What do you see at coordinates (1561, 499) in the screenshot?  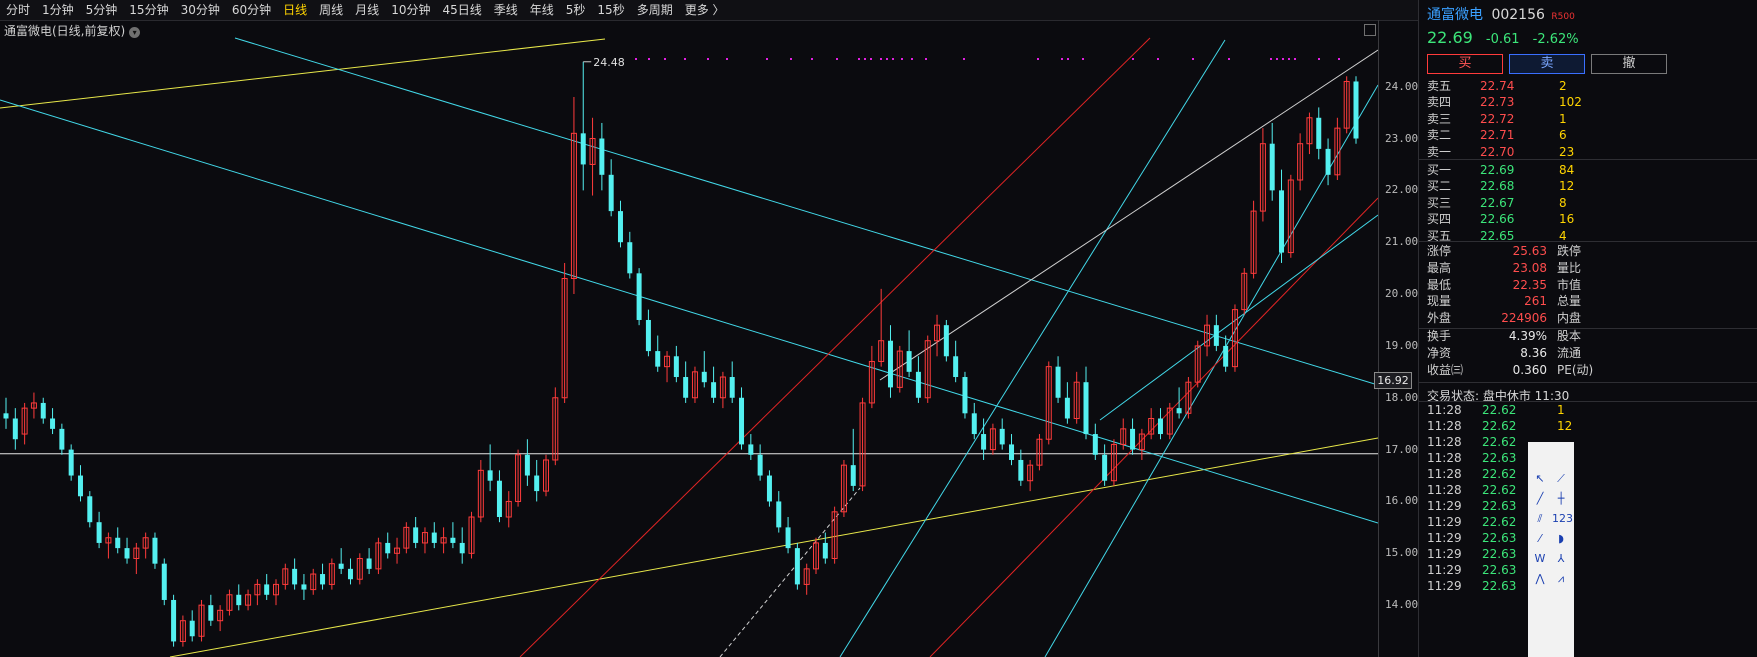 I see `hline-icon: ┼` at bounding box center [1561, 499].